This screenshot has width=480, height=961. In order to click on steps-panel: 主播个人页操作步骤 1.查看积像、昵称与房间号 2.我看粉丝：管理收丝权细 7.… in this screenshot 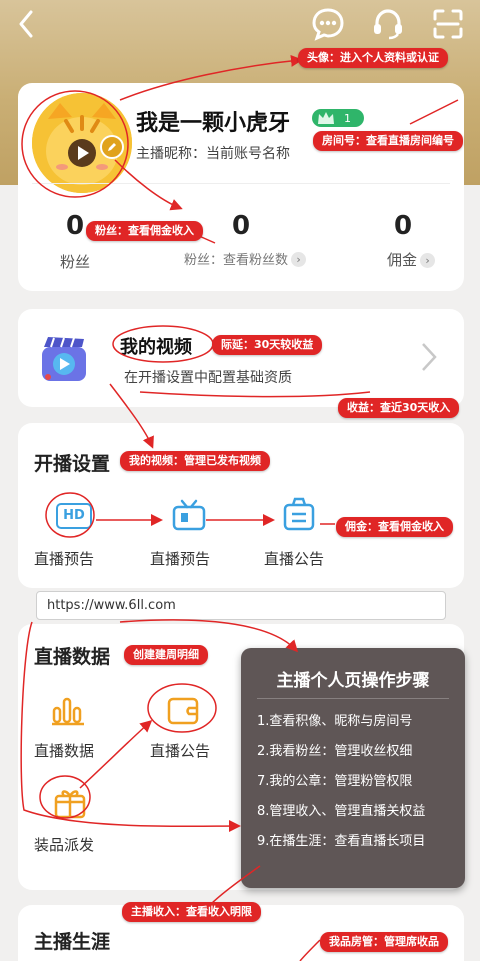, I will do `click(353, 768)`.